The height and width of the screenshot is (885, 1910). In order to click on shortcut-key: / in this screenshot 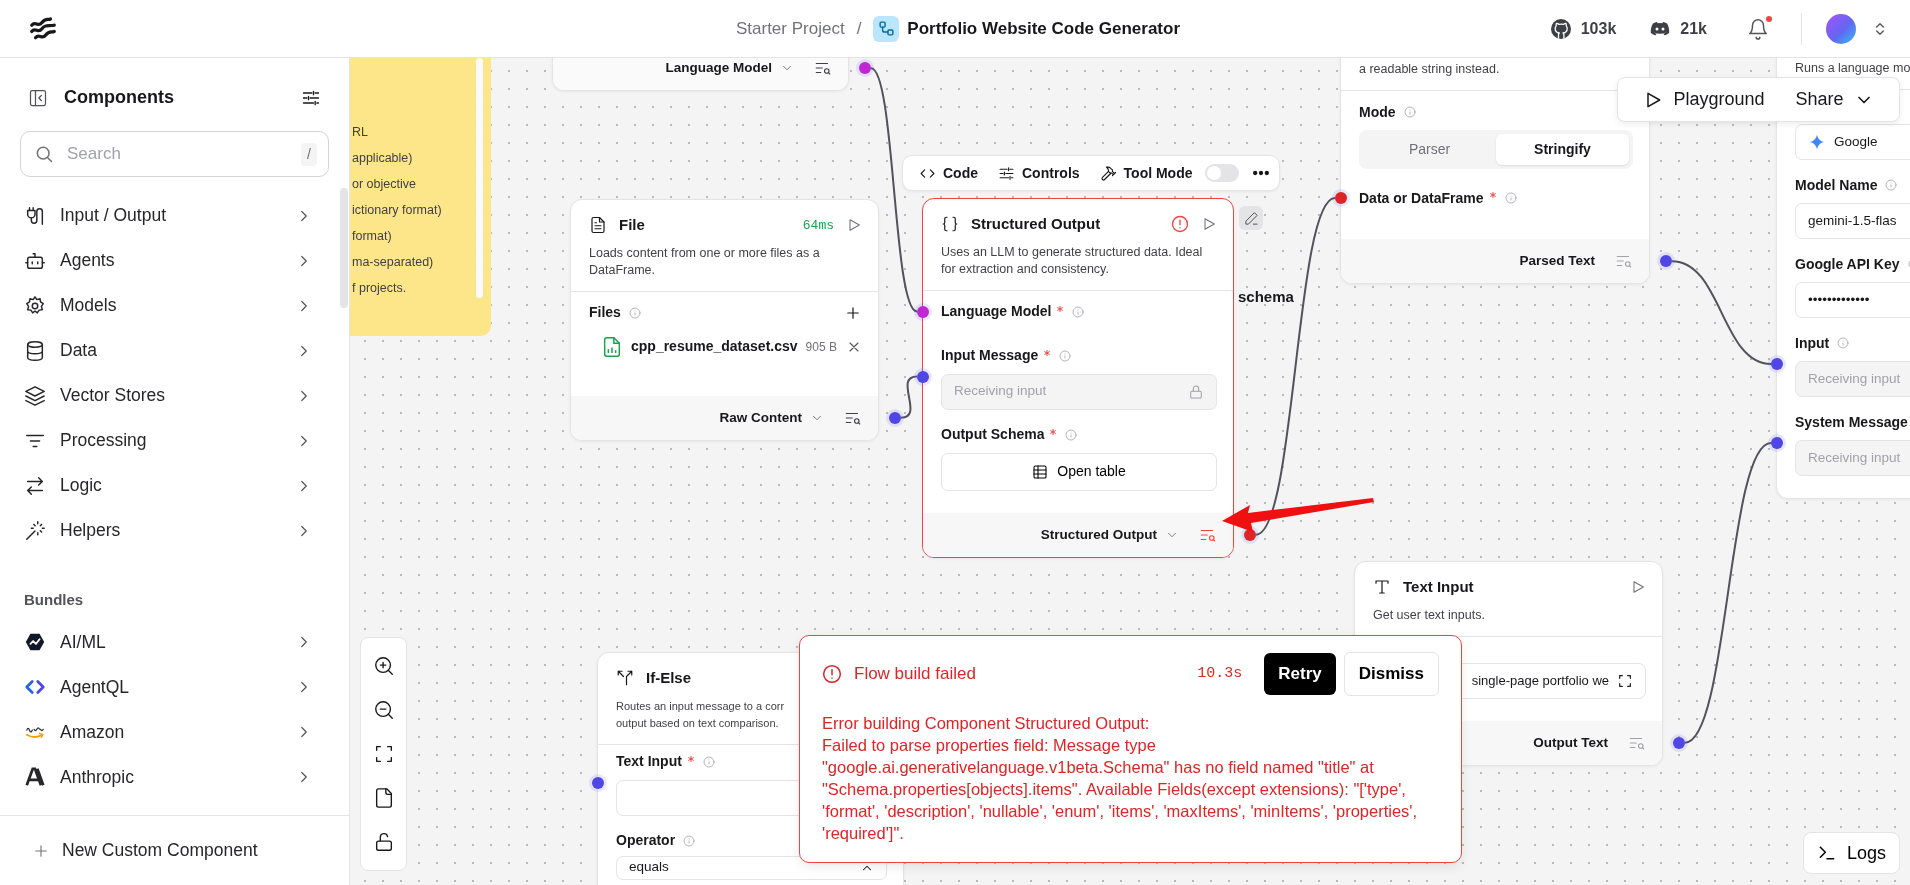, I will do `click(309, 154)`.